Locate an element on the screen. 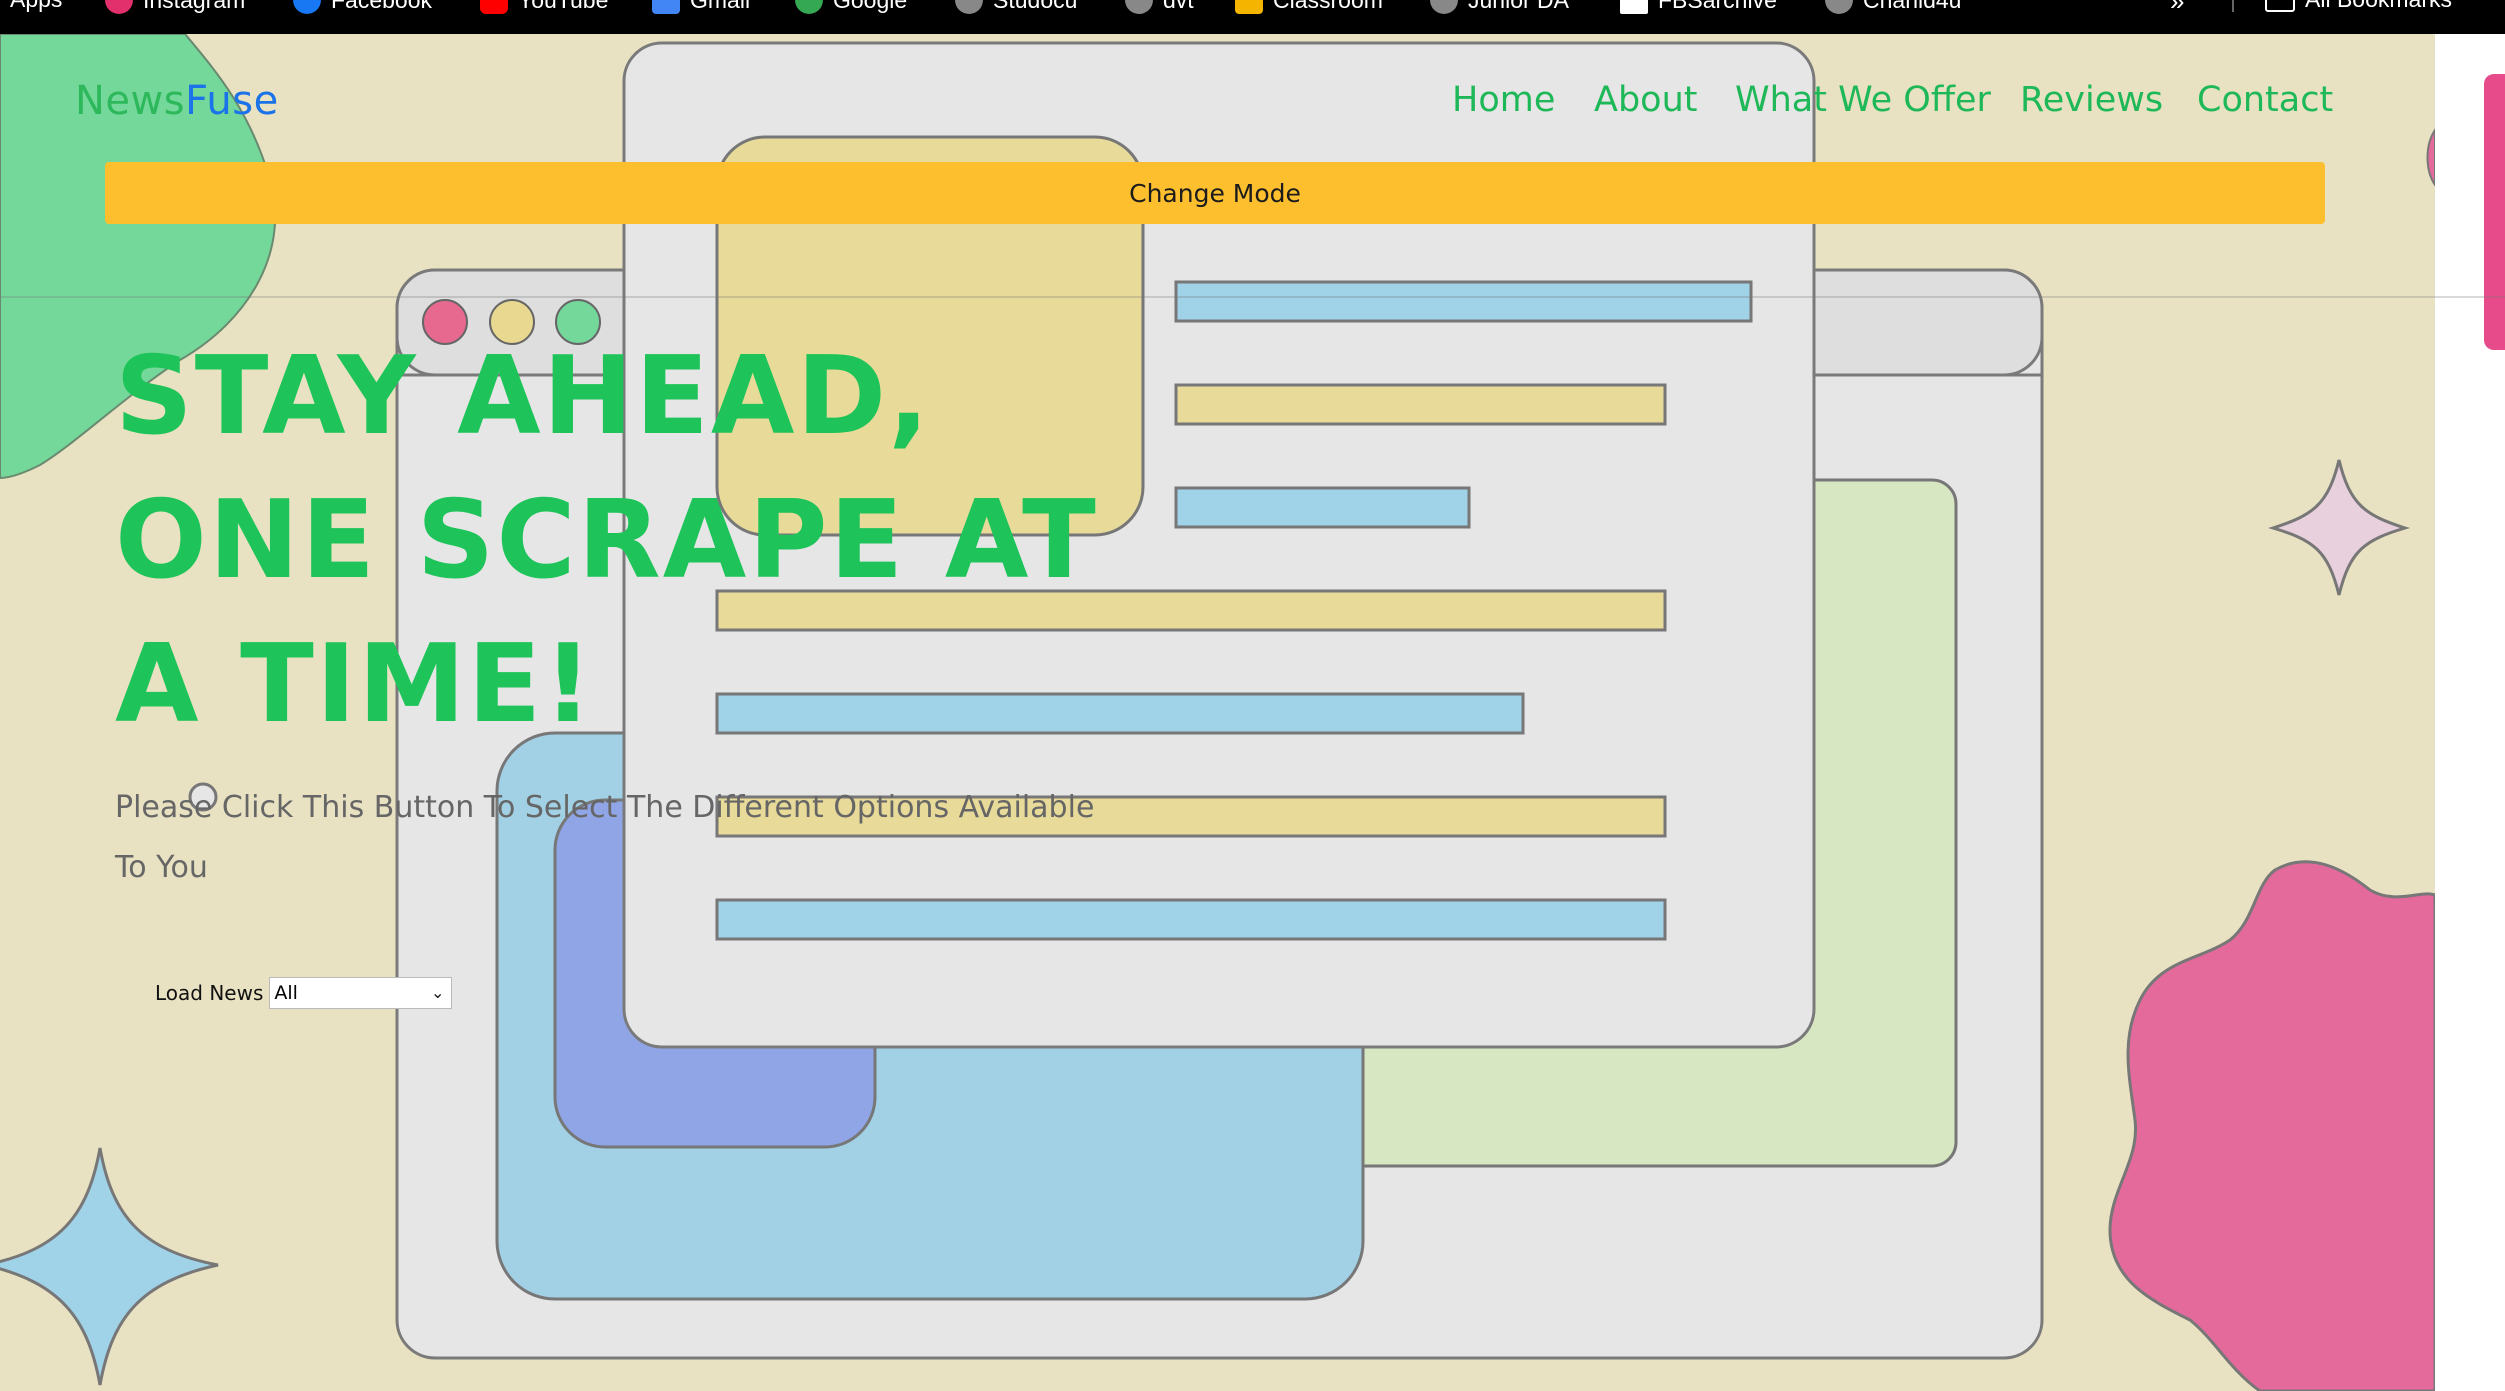  bookmark-studocu: Studocu is located at coordinates (1016, 7).